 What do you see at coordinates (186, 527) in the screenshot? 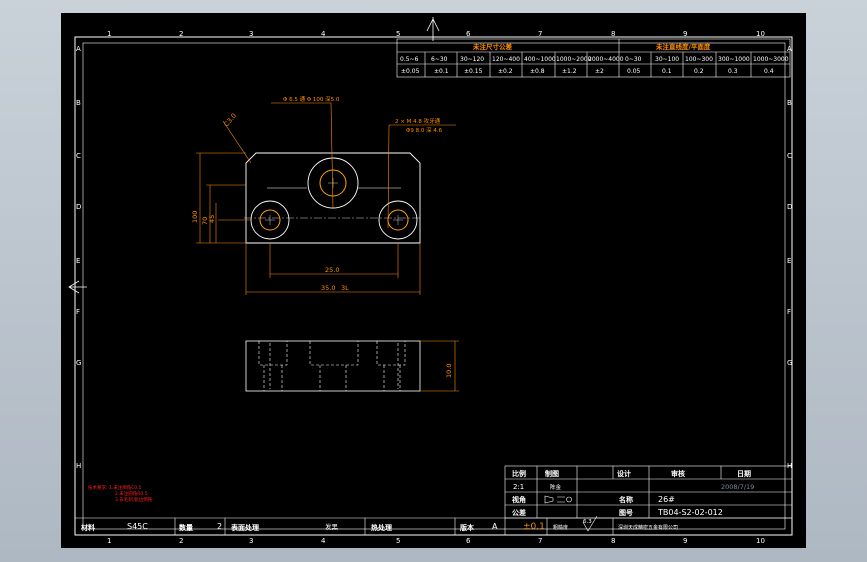
I see `label-qty: 数量` at bounding box center [186, 527].